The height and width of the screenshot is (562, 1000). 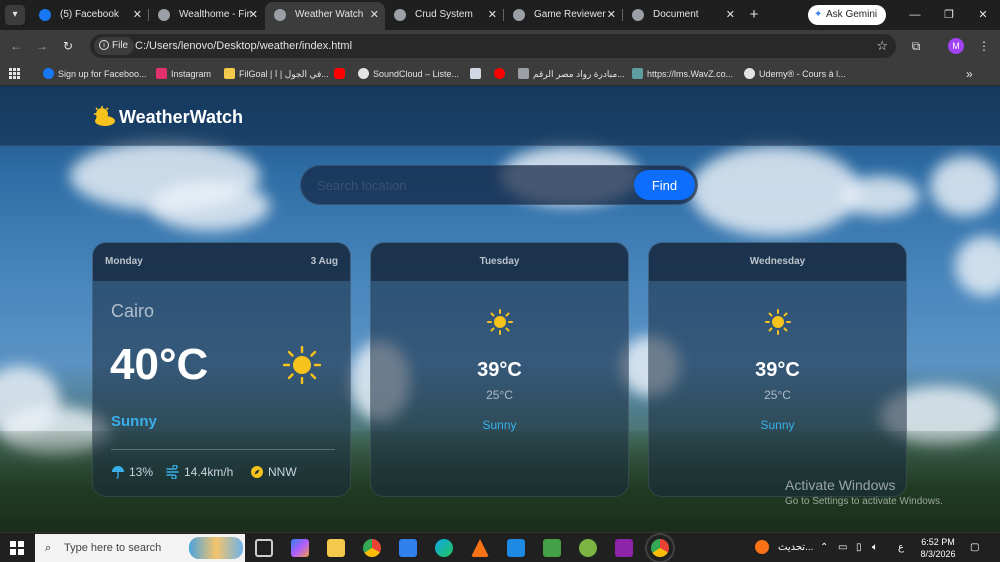 I want to click on humidity-stat: 13%, so click(x=132, y=472).